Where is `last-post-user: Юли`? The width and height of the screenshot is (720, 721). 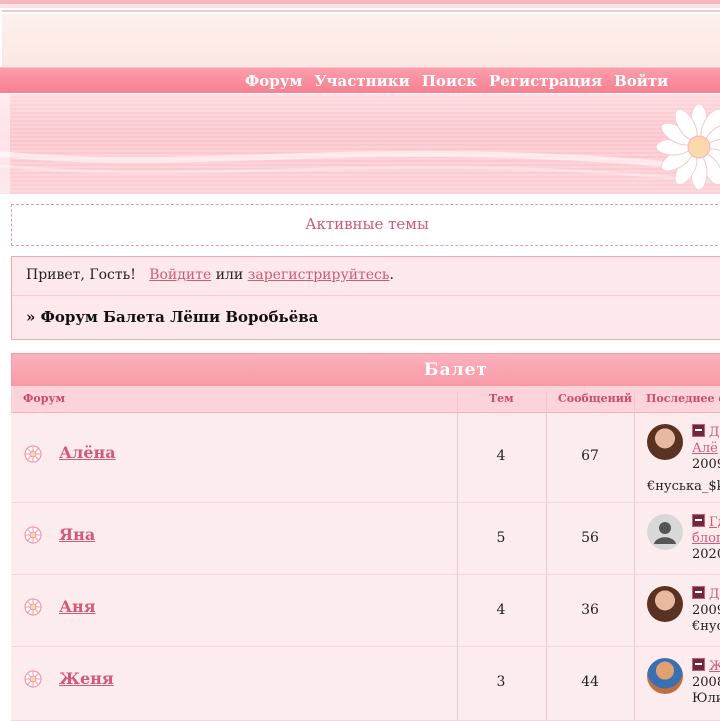
last-post-user: Юли is located at coordinates (706, 698).